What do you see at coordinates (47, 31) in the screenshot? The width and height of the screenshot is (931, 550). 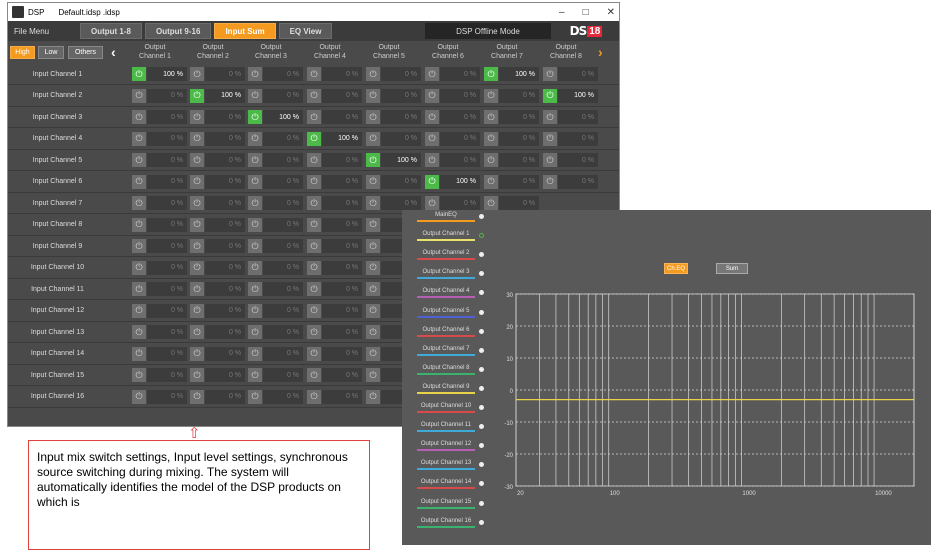 I see `file-menu: File Menu` at bounding box center [47, 31].